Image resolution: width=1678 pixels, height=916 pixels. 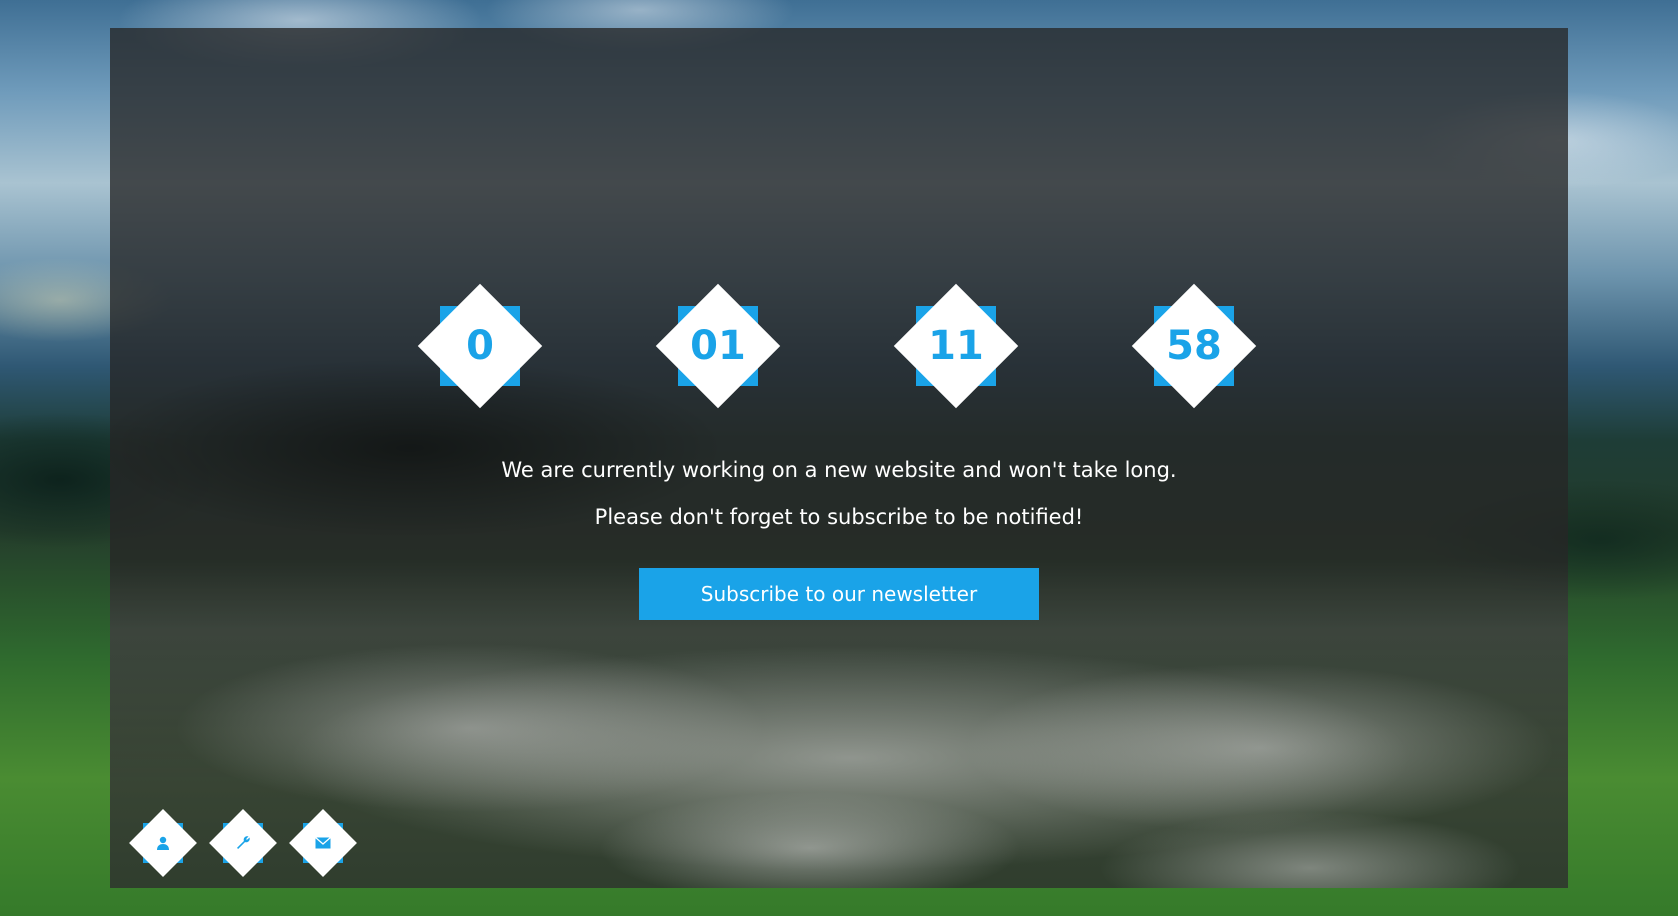 I want to click on envelope-icon, so click(x=323, y=843).